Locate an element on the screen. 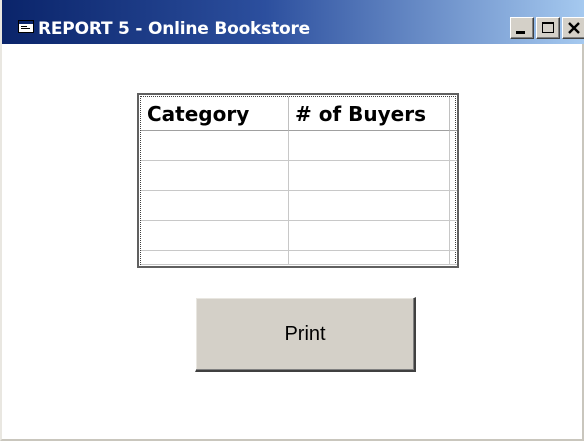 This screenshot has height=441, width=584. maximize-icon is located at coordinates (548, 27).